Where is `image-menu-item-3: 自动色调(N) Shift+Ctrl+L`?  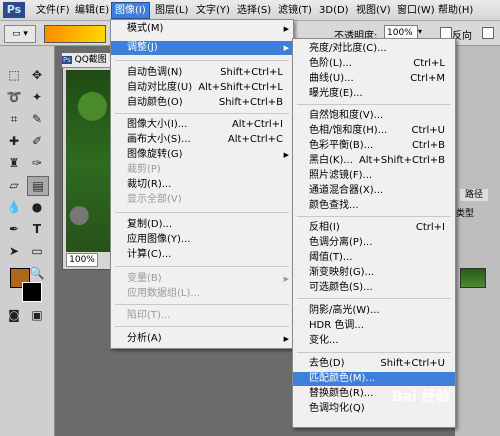 image-menu-item-3: 自动色调(N) Shift+Ctrl+L is located at coordinates (202, 73).